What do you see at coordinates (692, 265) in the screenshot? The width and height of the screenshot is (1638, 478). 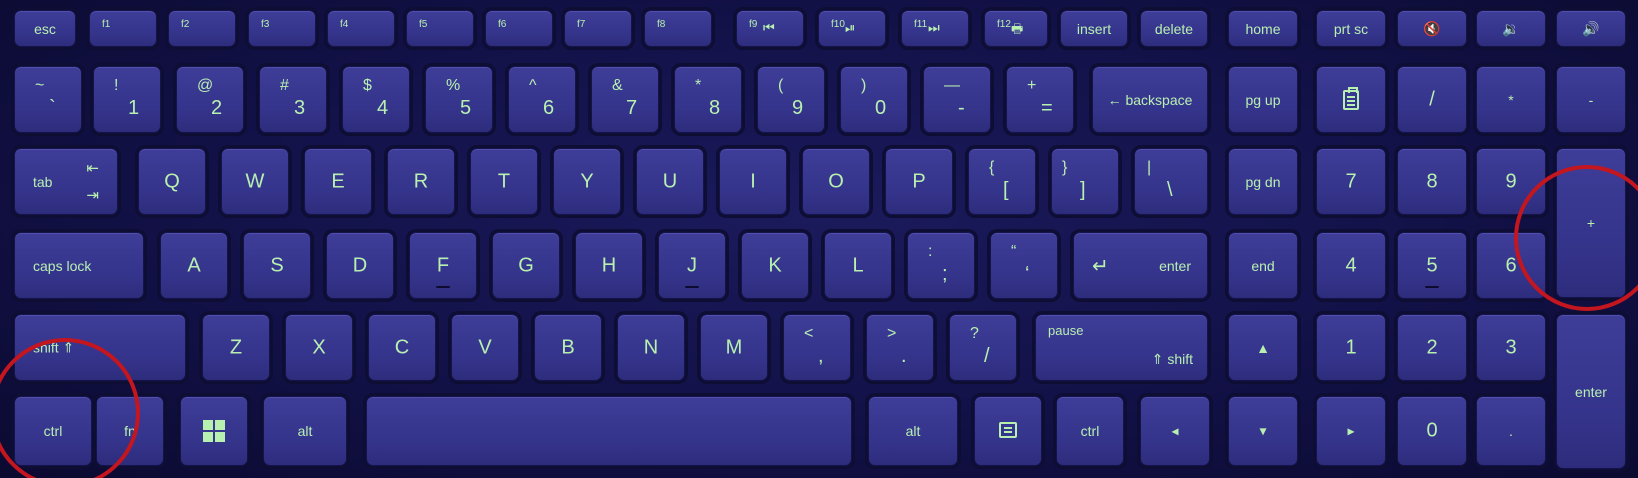 I see `key-j: J` at bounding box center [692, 265].